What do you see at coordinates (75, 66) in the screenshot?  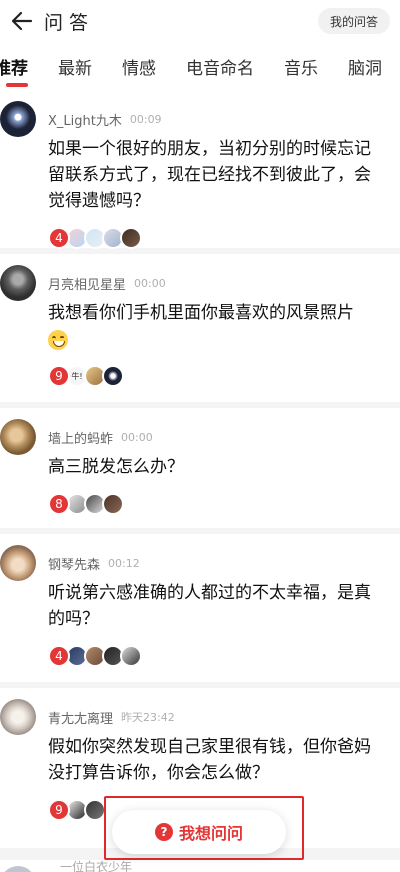 I see `tab-latest: 最新` at bounding box center [75, 66].